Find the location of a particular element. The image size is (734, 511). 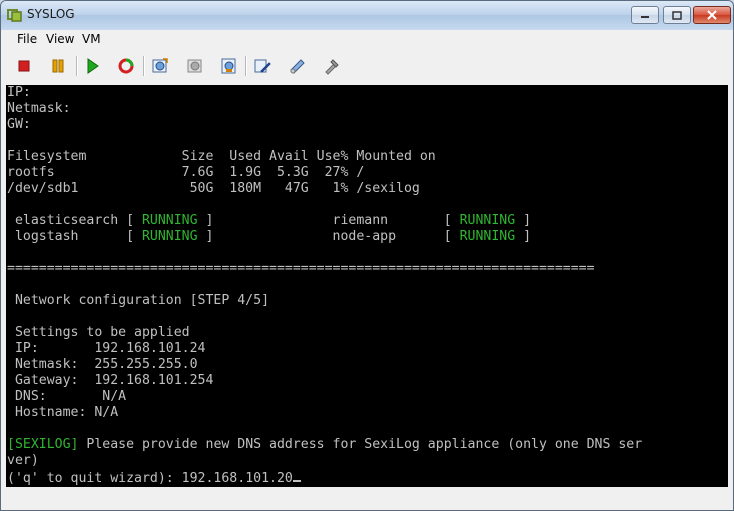

prompt-wrap: ver) is located at coordinates (23, 460).